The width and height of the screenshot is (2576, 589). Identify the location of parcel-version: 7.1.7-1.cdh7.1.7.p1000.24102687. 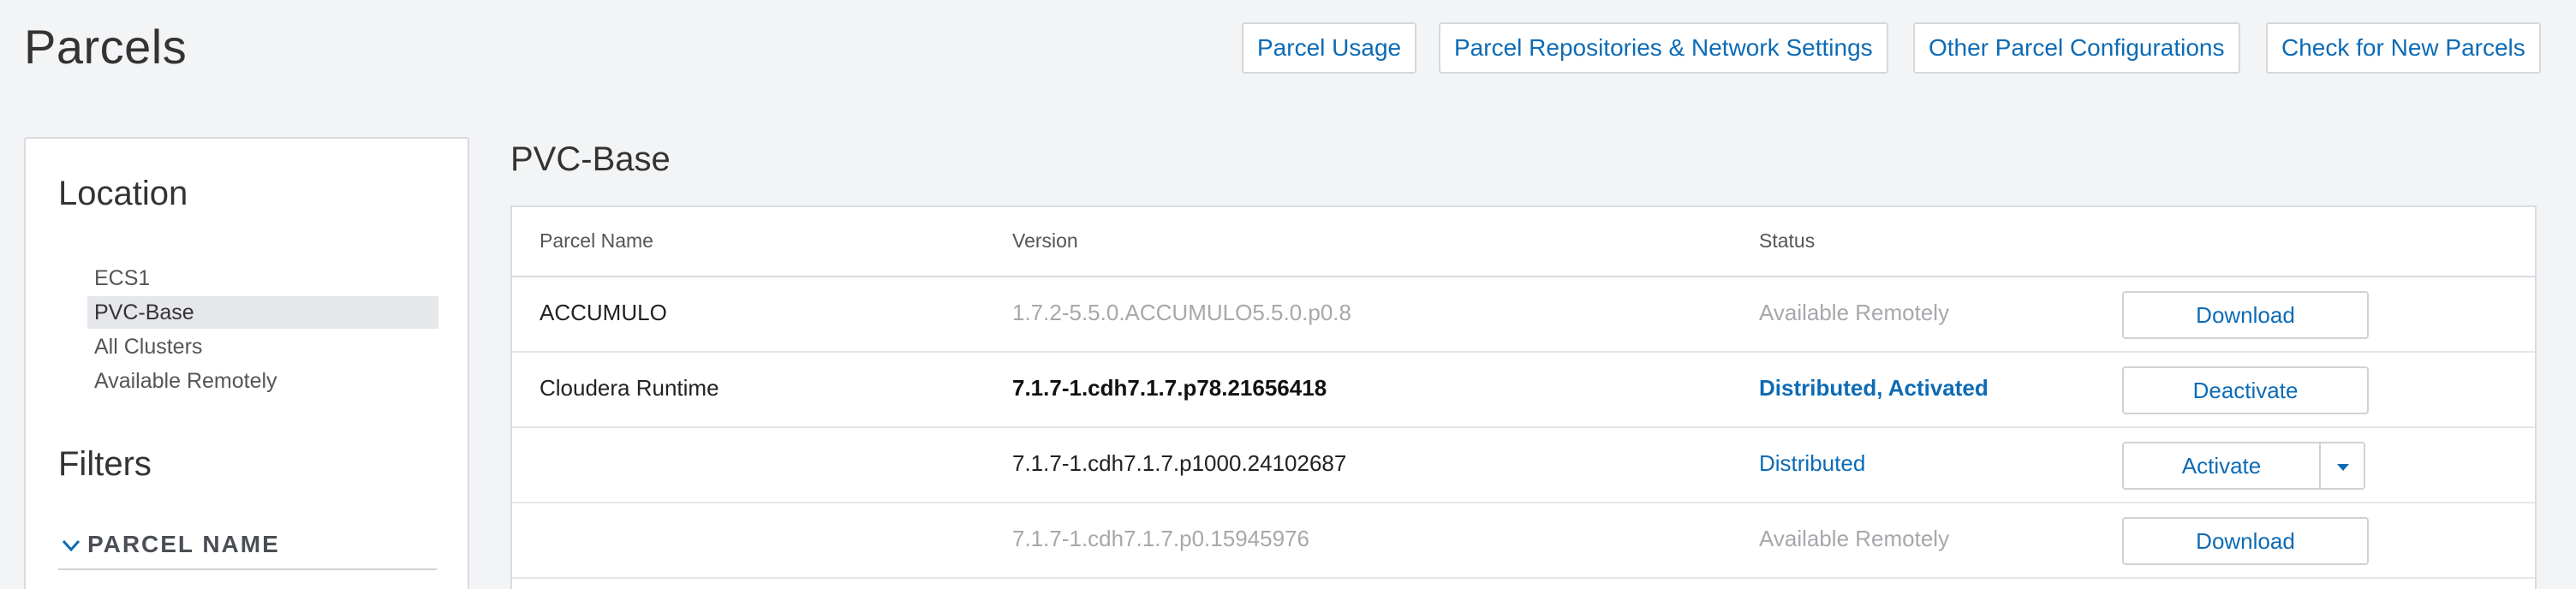
(1179, 463).